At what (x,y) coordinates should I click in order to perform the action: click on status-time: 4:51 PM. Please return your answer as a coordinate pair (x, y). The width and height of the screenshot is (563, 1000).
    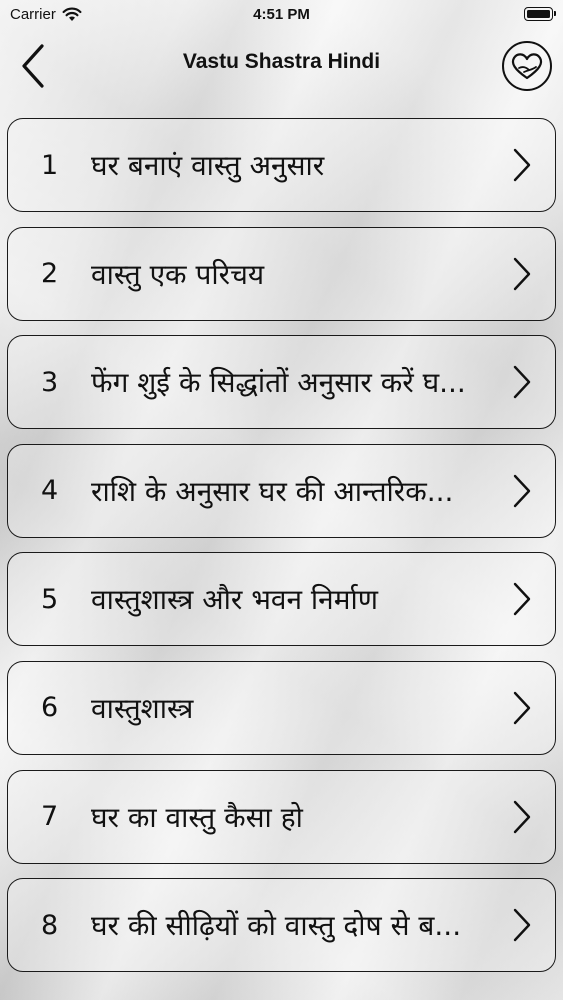
    Looking at the image, I should click on (281, 14).